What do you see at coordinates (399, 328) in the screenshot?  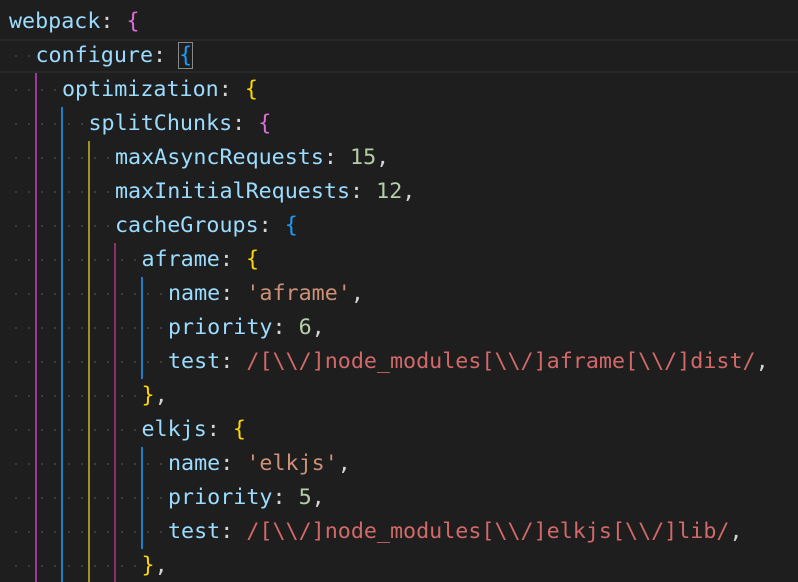 I see `code-line: priority: 6,` at bounding box center [399, 328].